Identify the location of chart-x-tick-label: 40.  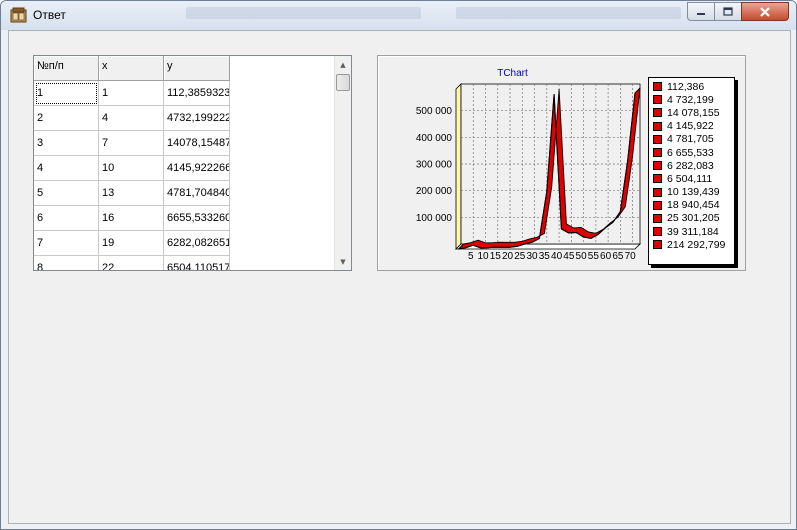
(557, 256).